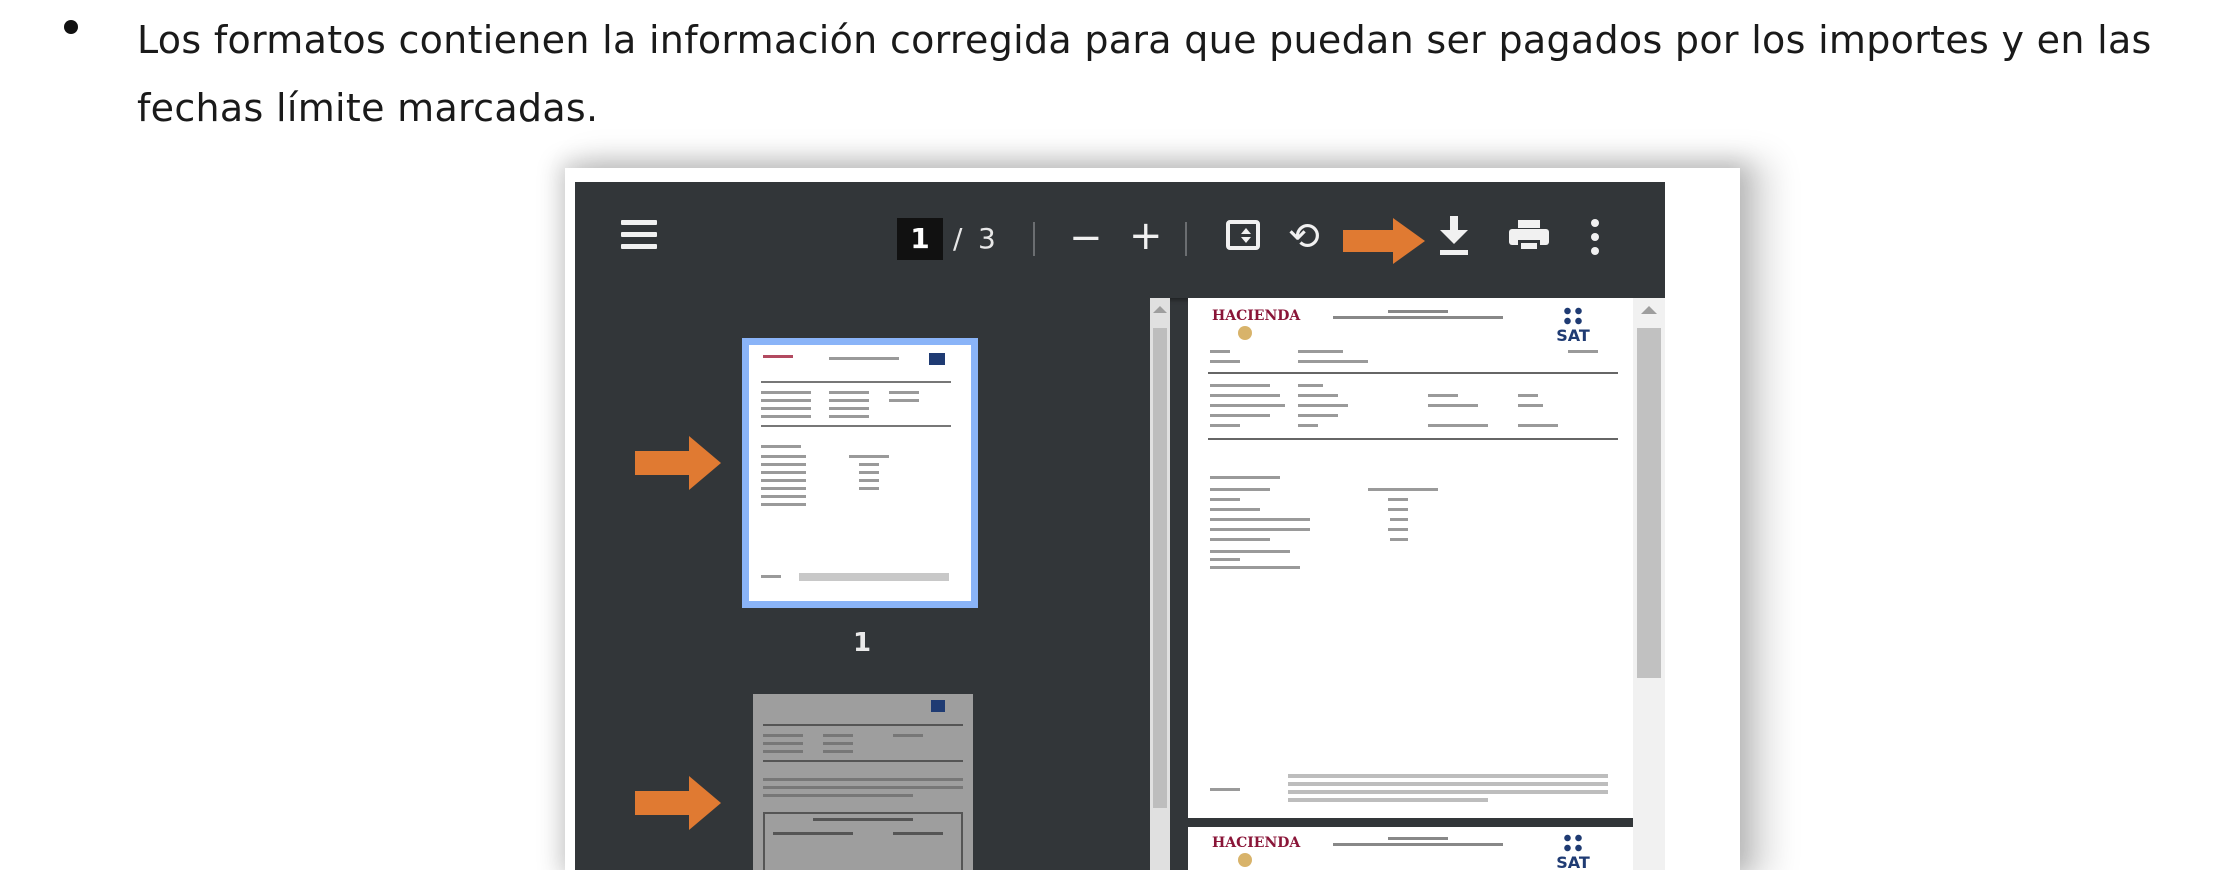 This screenshot has height=870, width=2240. I want to click on rotate-icon: ⟲, so click(1304, 236).